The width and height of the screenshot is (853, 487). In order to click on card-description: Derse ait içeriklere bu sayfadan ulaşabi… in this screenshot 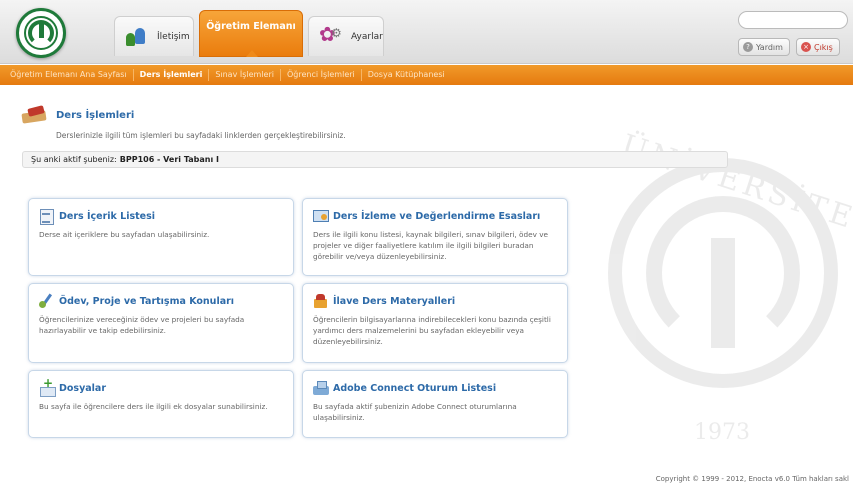, I will do `click(124, 234)`.